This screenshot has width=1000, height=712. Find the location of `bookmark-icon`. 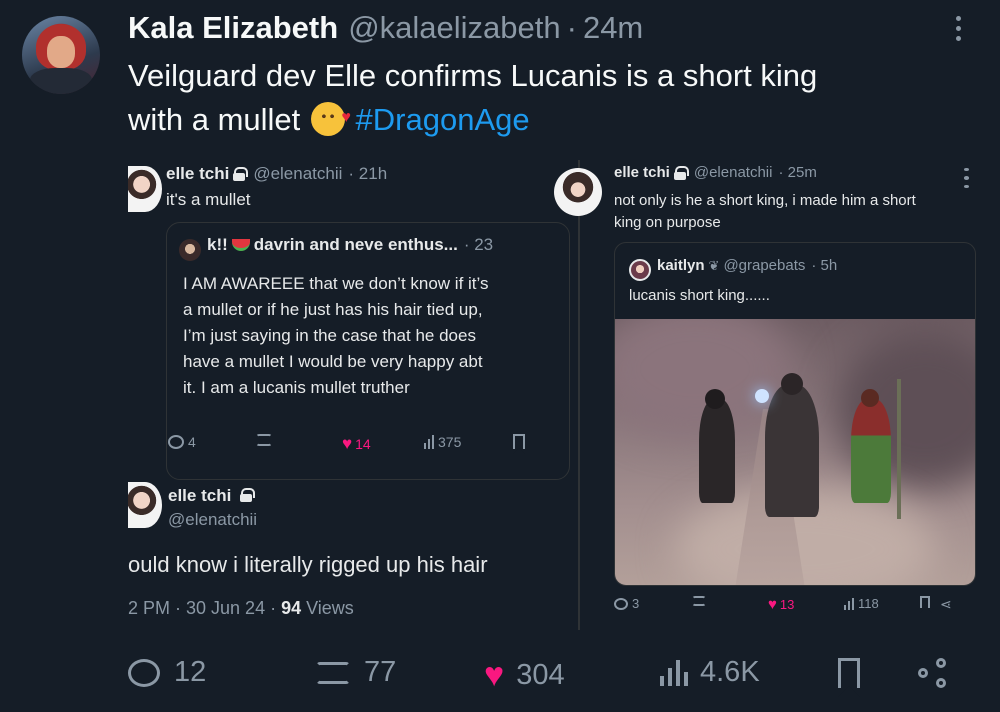

bookmark-icon is located at coordinates (519, 444).